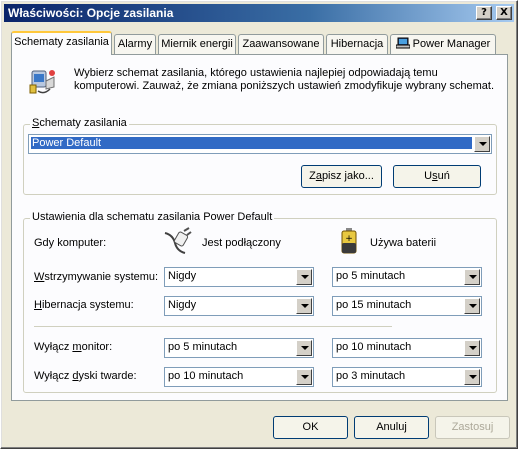 This screenshot has width=518, height=449. Describe the element at coordinates (182, 276) in the screenshot. I see `standby-ac-value: Nigdy` at that location.